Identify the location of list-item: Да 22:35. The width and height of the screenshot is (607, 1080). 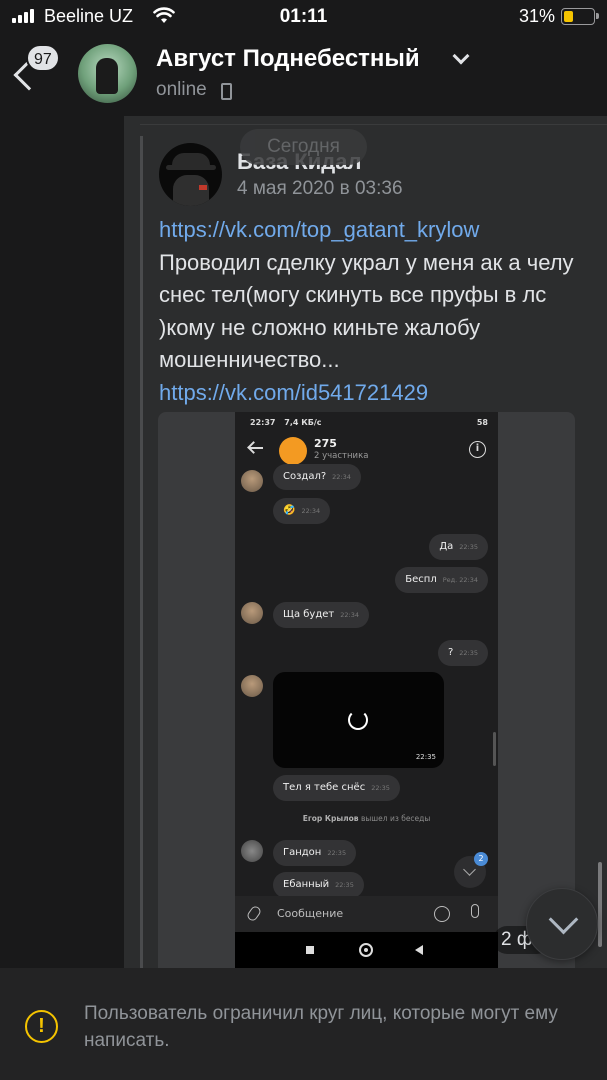
(458, 547).